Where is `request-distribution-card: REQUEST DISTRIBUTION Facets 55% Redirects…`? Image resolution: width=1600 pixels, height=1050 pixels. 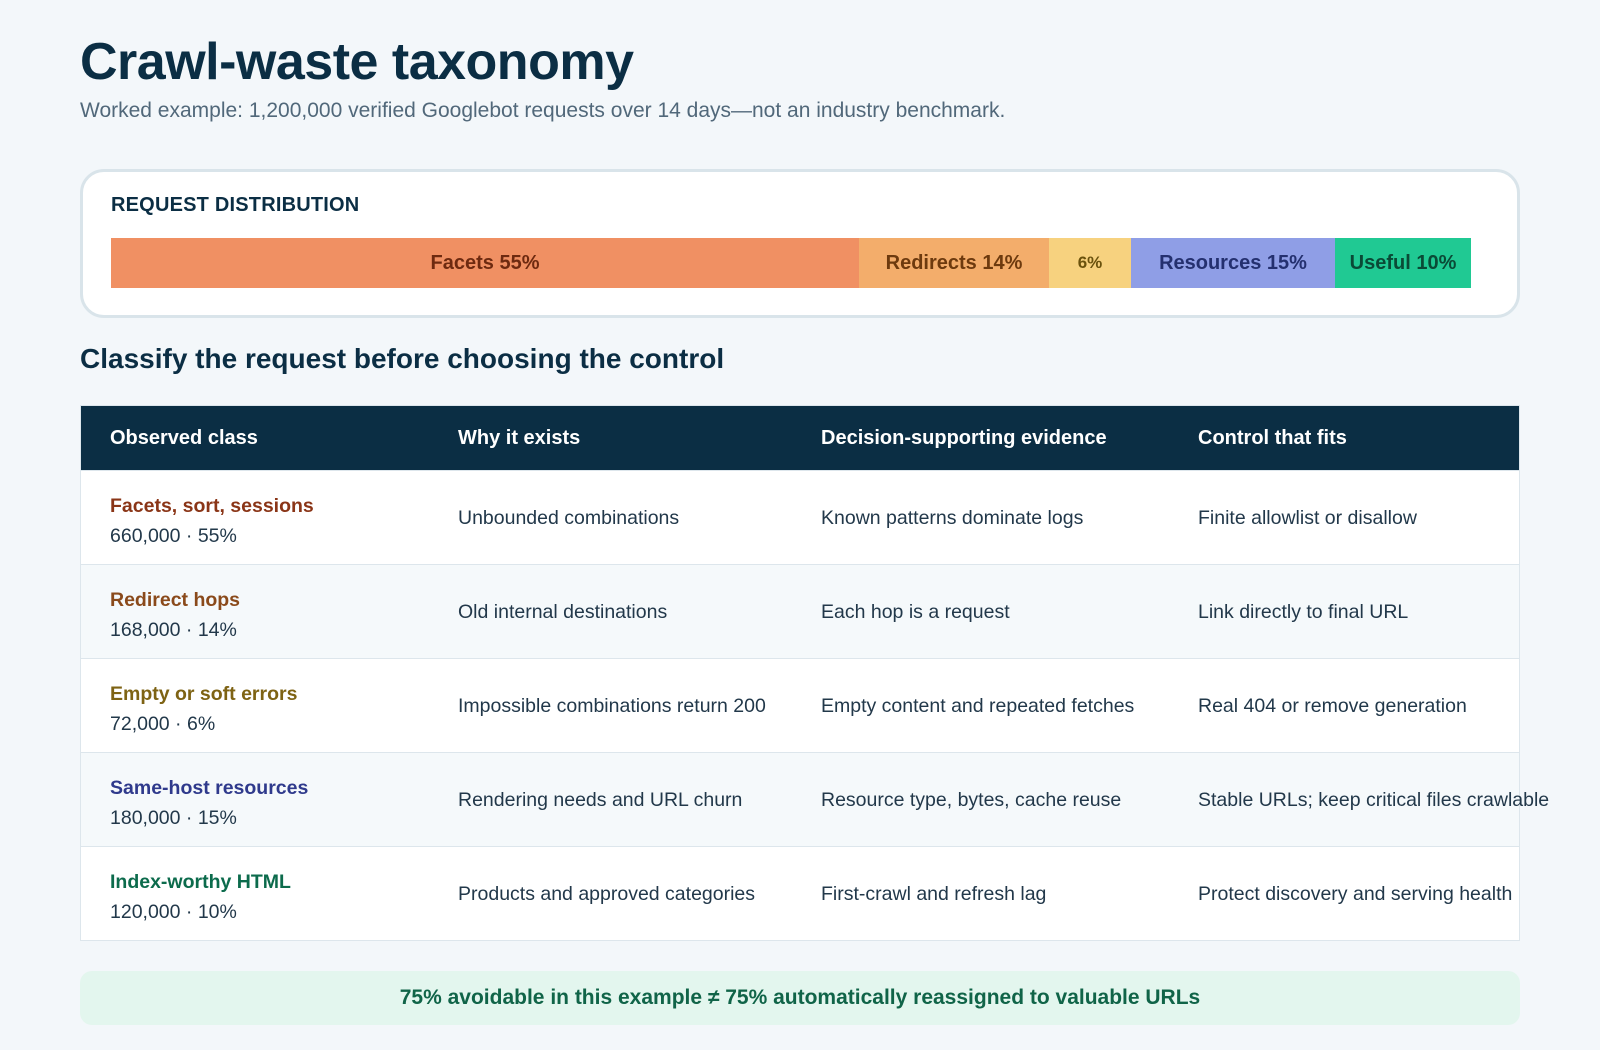 request-distribution-card: REQUEST DISTRIBUTION Facets 55% Redirects… is located at coordinates (800, 243).